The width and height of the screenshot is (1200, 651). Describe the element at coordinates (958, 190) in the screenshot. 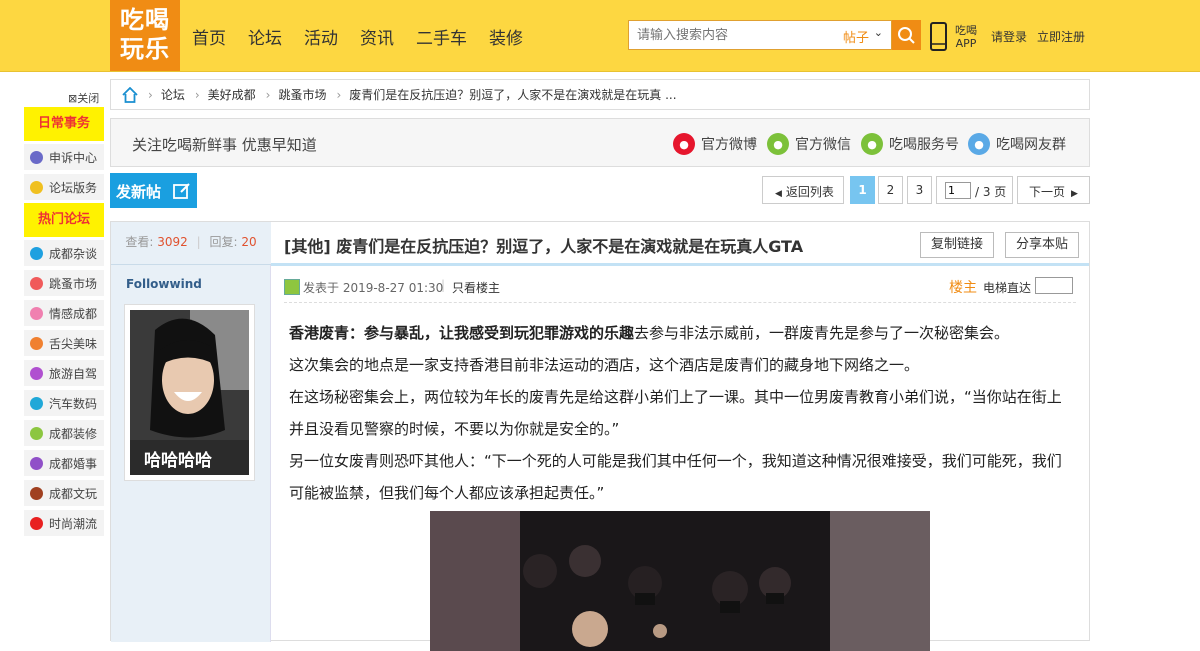

I see `page-jump-input` at that location.